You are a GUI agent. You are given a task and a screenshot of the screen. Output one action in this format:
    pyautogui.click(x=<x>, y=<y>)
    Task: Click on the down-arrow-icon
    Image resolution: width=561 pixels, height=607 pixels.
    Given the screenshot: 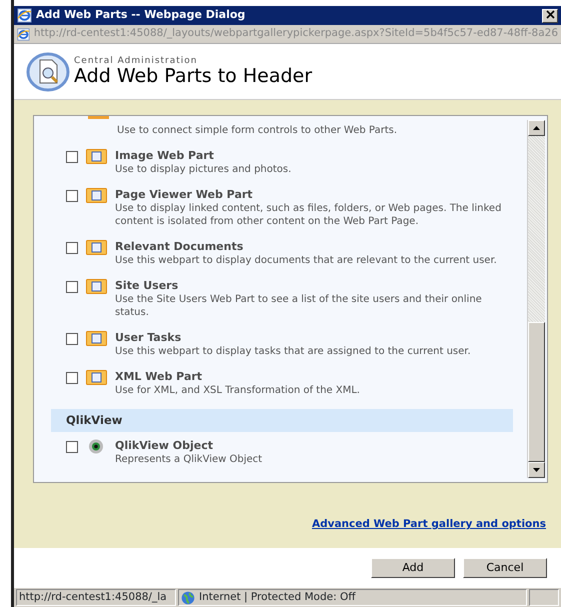 What is the action you would take?
    pyautogui.click(x=536, y=470)
    